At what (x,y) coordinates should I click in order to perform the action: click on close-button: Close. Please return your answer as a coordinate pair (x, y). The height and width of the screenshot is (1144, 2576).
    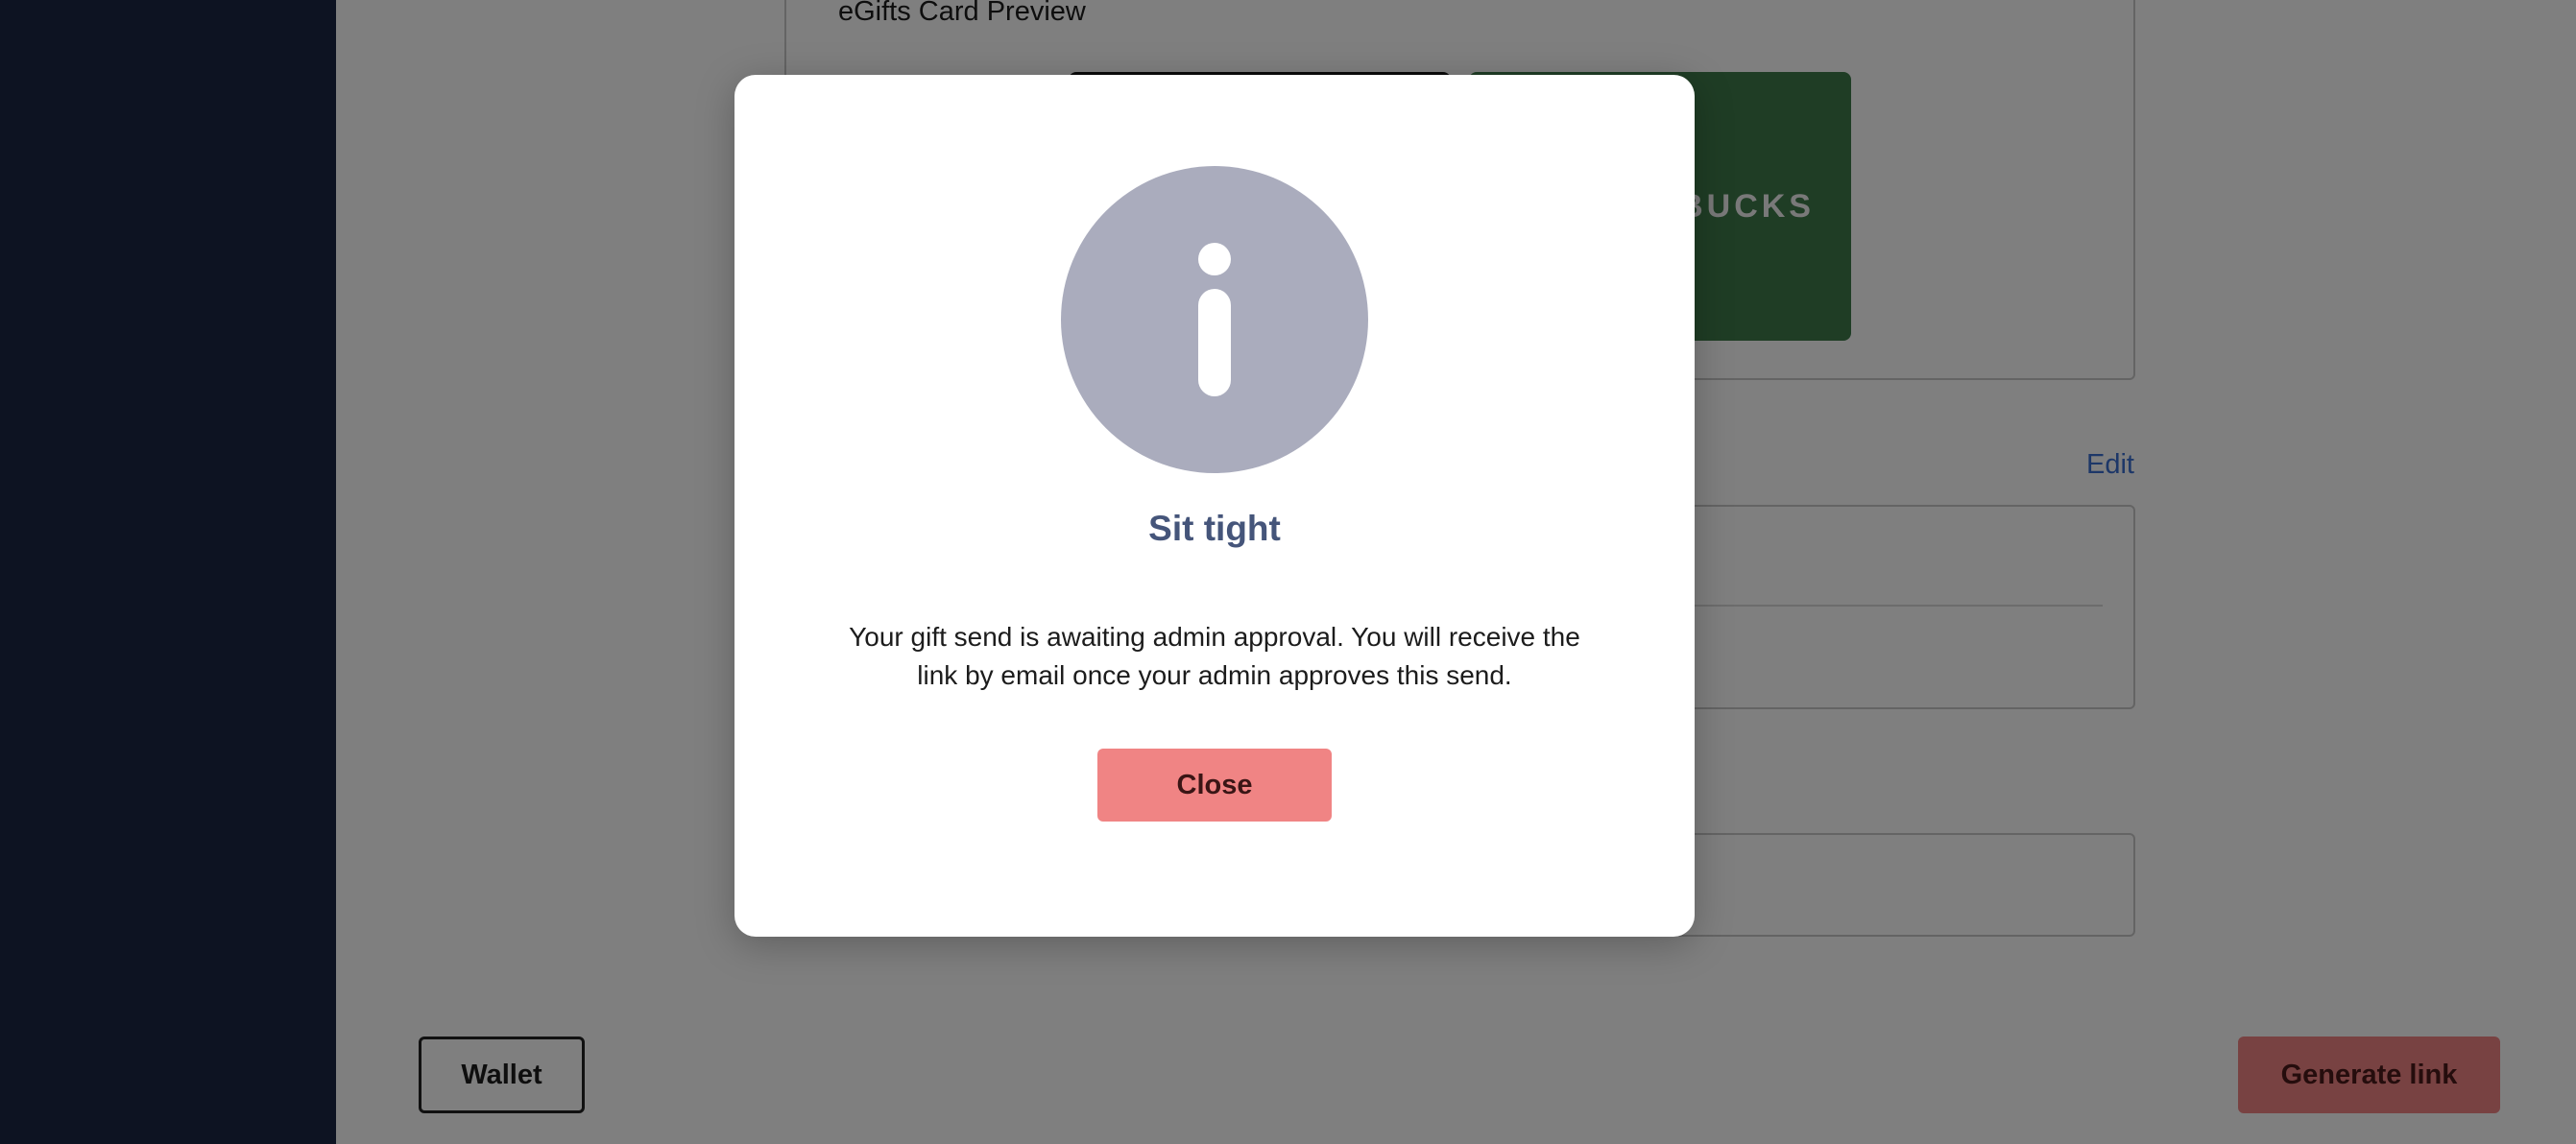
    Looking at the image, I should click on (1214, 785).